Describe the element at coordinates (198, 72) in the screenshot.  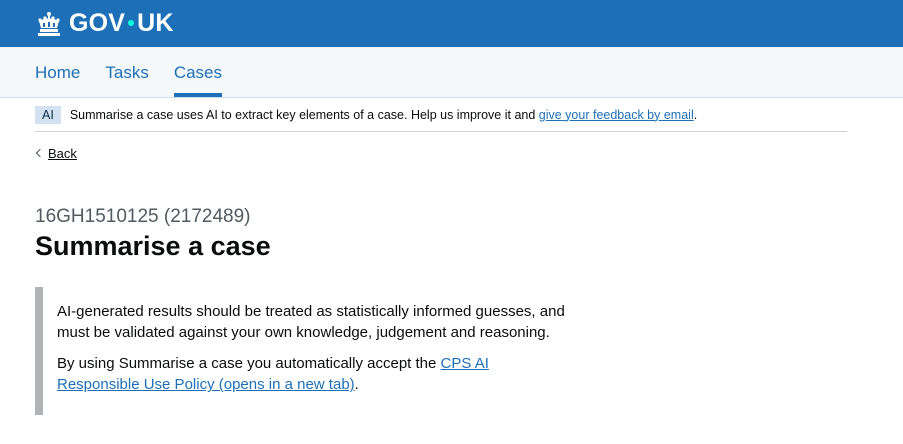
I see `nav-item-cases: Cases` at that location.